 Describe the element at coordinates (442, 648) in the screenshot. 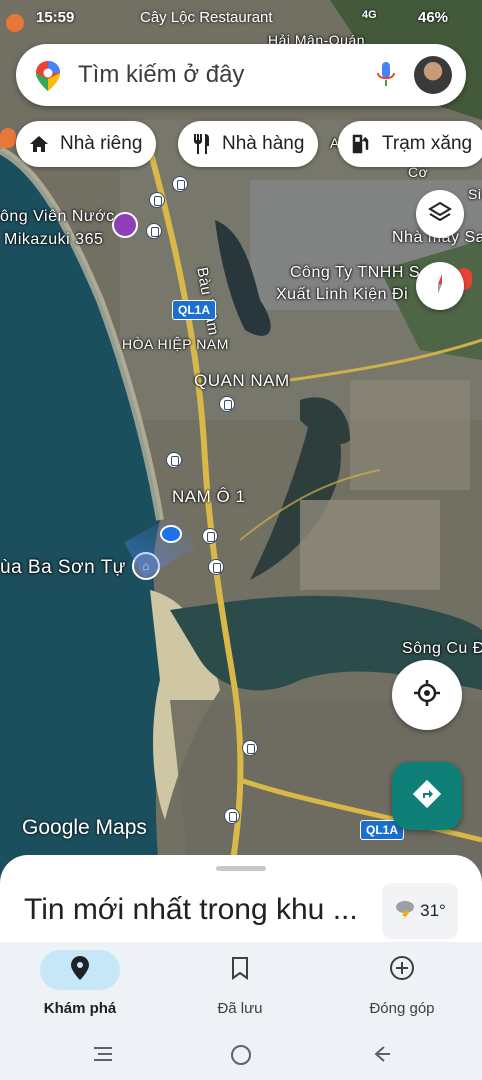

I see `map-label-song-cu-de: Sông Cu Đê` at that location.